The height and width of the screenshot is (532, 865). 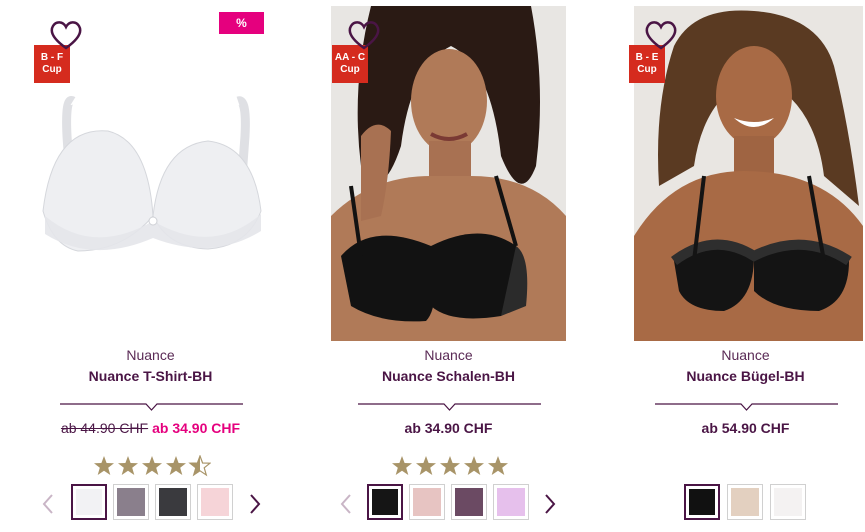 What do you see at coordinates (150, 376) in the screenshot?
I see `product-name: Nuance T-Shirt-BH` at bounding box center [150, 376].